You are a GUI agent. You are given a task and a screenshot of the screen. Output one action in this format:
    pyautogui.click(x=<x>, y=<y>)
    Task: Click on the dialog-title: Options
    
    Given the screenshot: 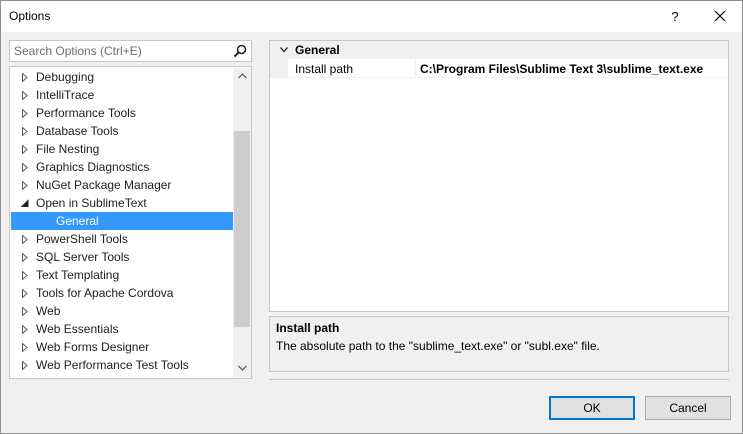 What is the action you would take?
    pyautogui.click(x=30, y=16)
    